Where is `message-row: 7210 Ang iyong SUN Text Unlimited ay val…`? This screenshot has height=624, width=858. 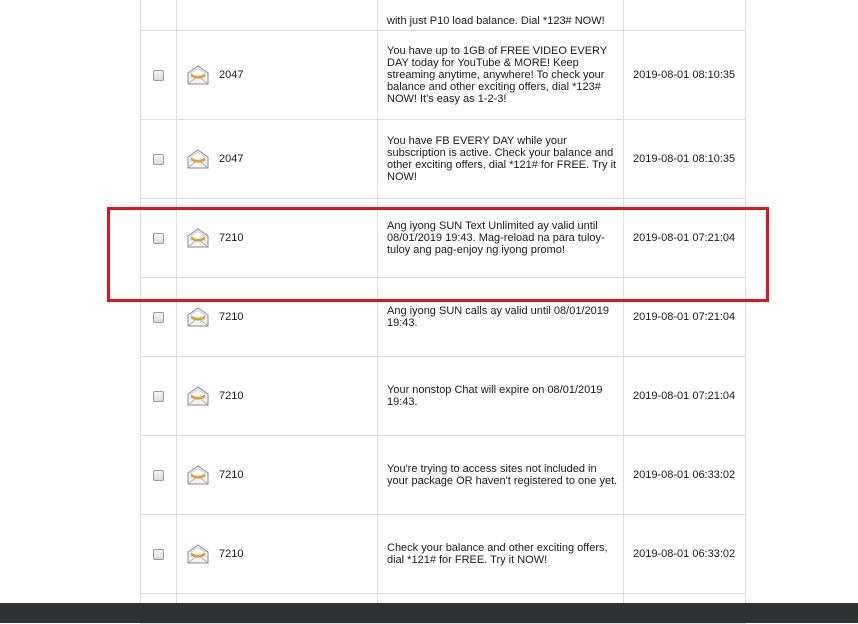
message-row: 7210 Ang iyong SUN Text Unlimited ay val… is located at coordinates (443, 238).